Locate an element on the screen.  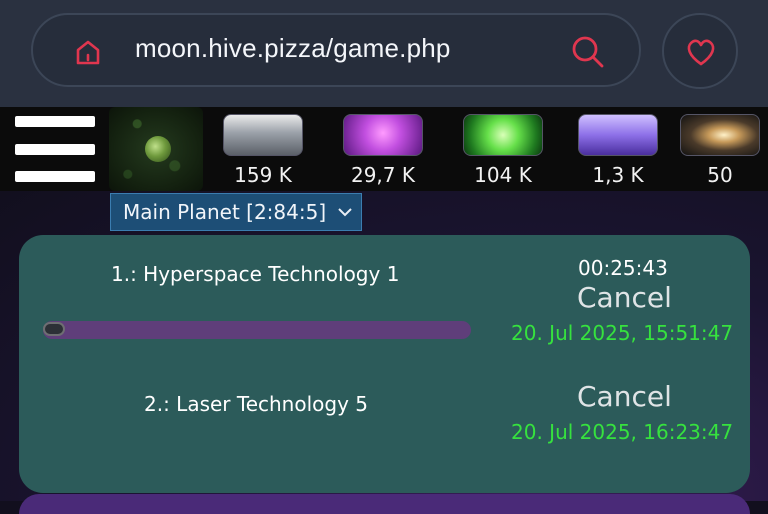
home-icon is located at coordinates (88, 52).